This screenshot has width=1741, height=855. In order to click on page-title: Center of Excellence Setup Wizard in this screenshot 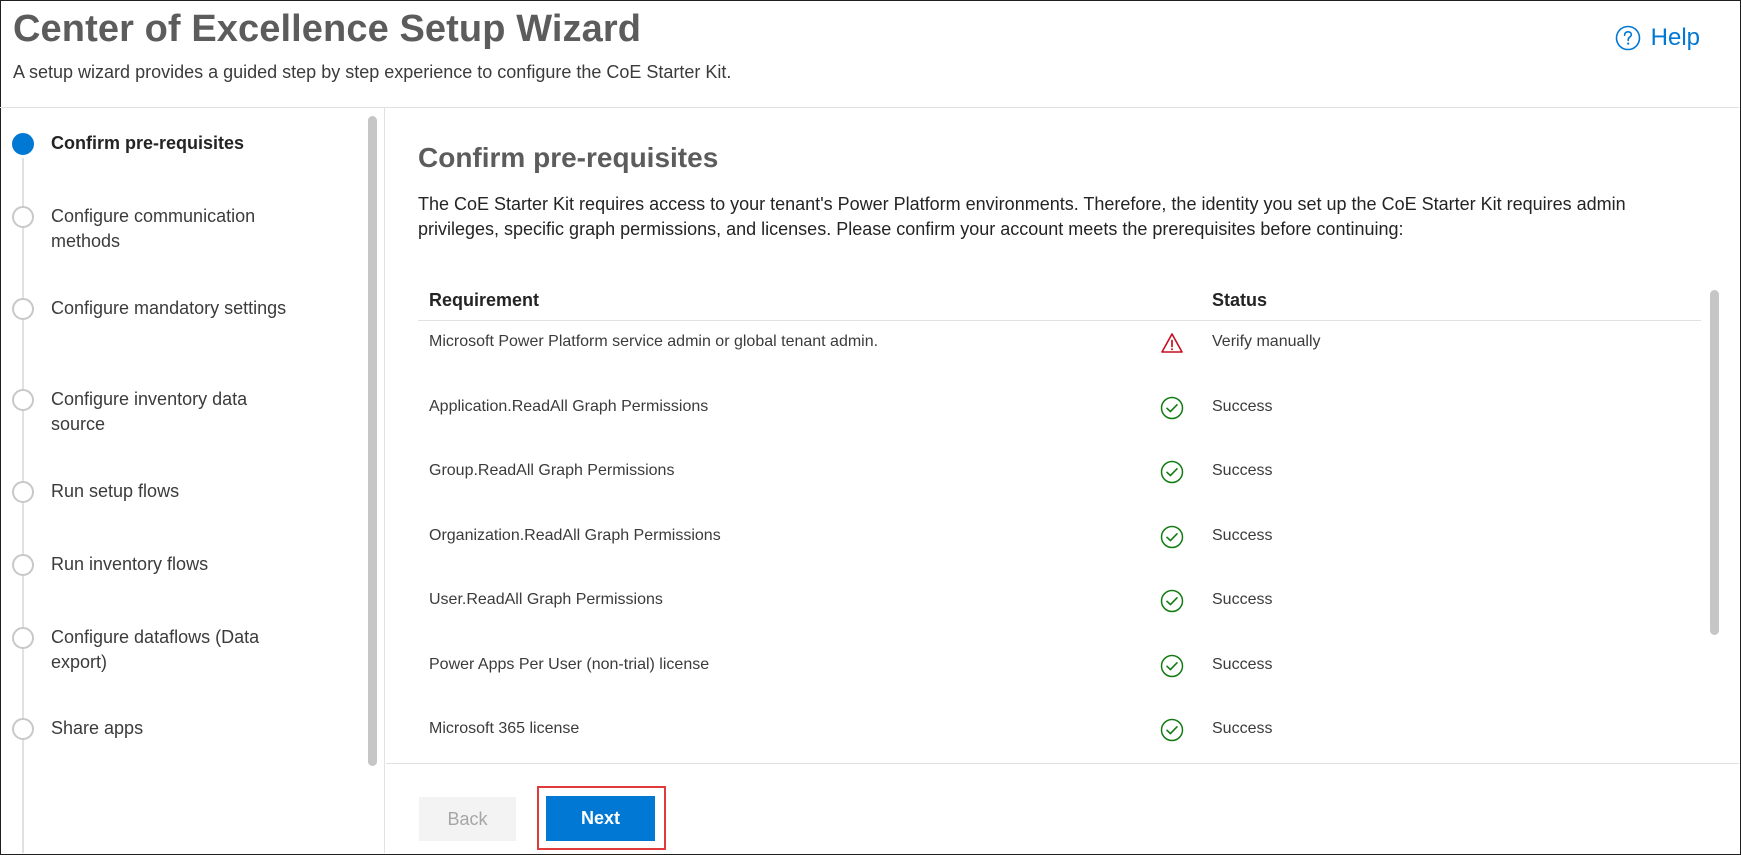, I will do `click(327, 29)`.